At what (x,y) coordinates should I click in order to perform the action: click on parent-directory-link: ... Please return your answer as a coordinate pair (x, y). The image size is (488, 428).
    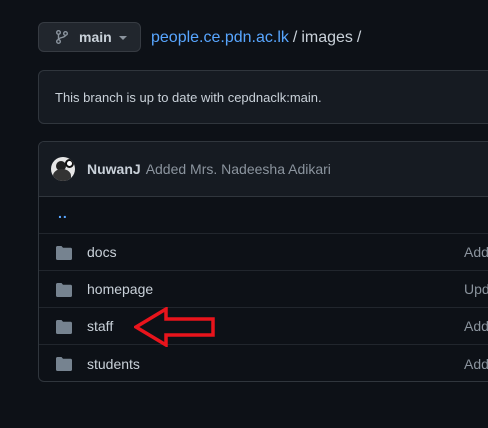
    Looking at the image, I should click on (63, 213).